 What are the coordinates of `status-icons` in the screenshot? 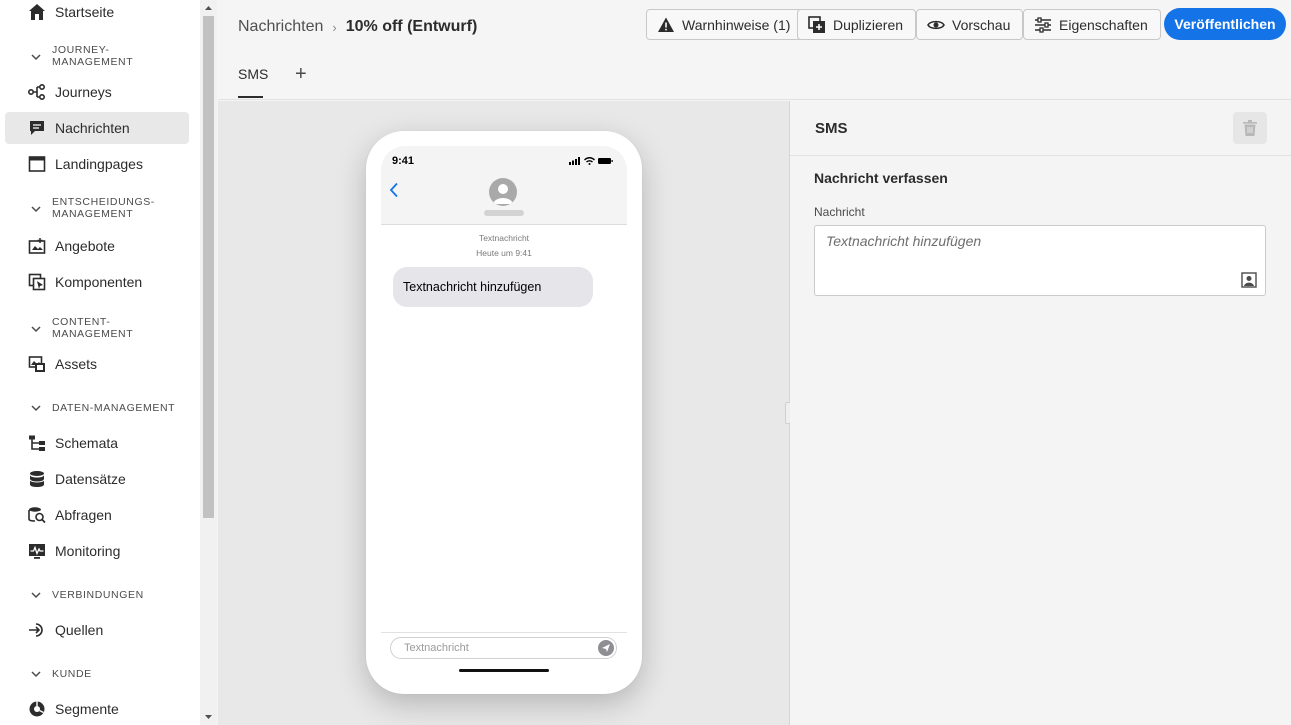 It's located at (591, 161).